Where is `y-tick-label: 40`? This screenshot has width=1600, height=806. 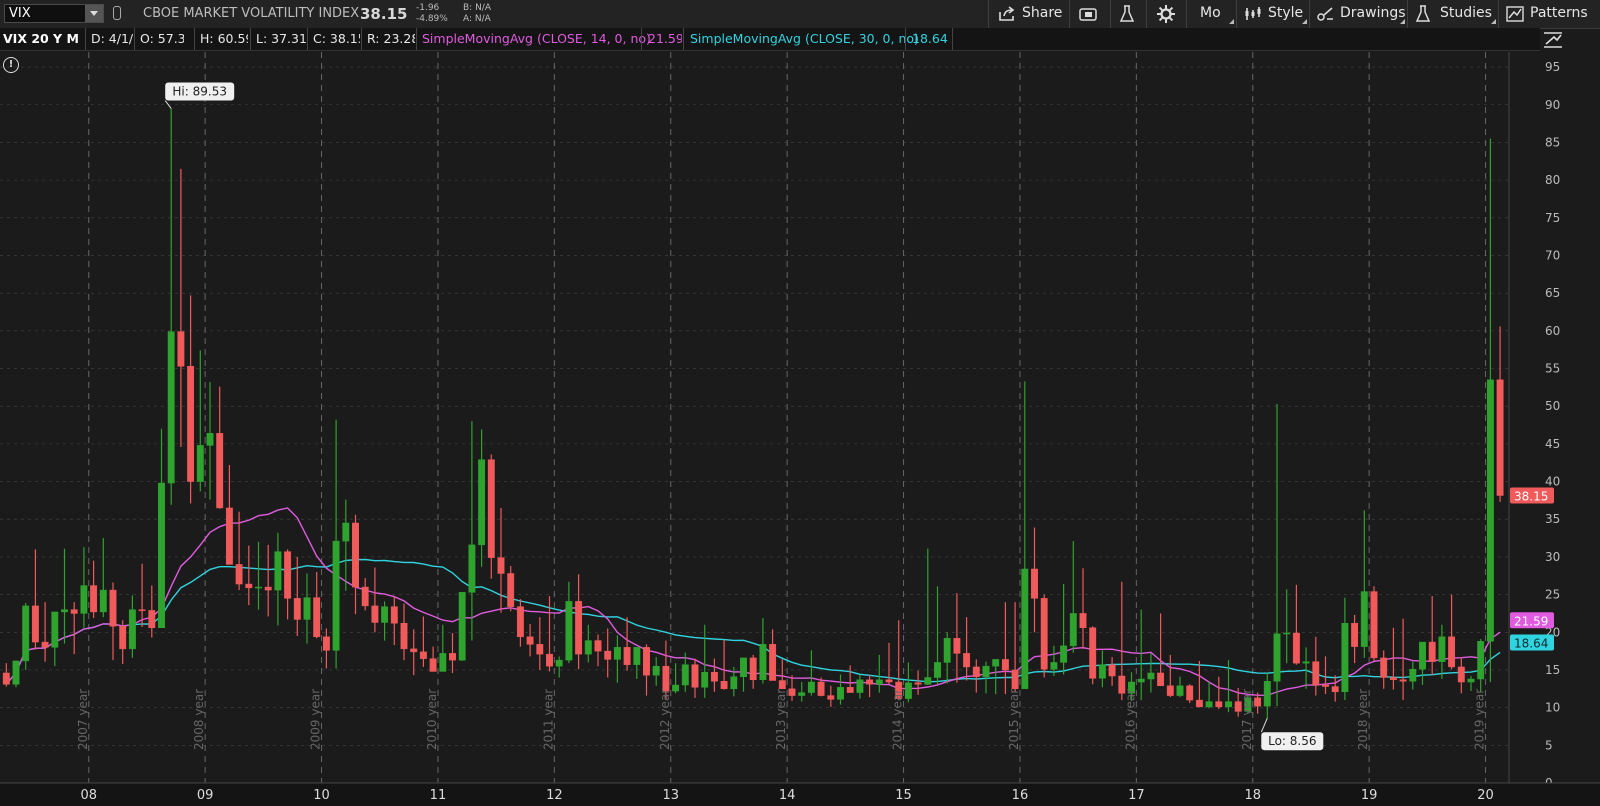 y-tick-label: 40 is located at coordinates (1552, 482).